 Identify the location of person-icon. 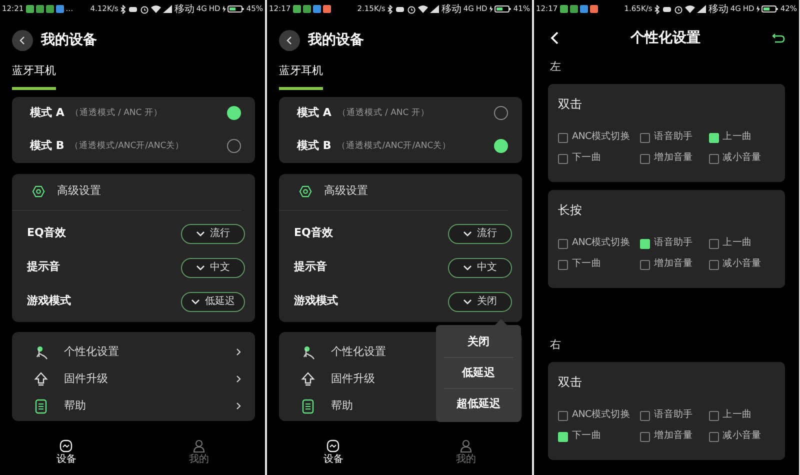
(465, 446).